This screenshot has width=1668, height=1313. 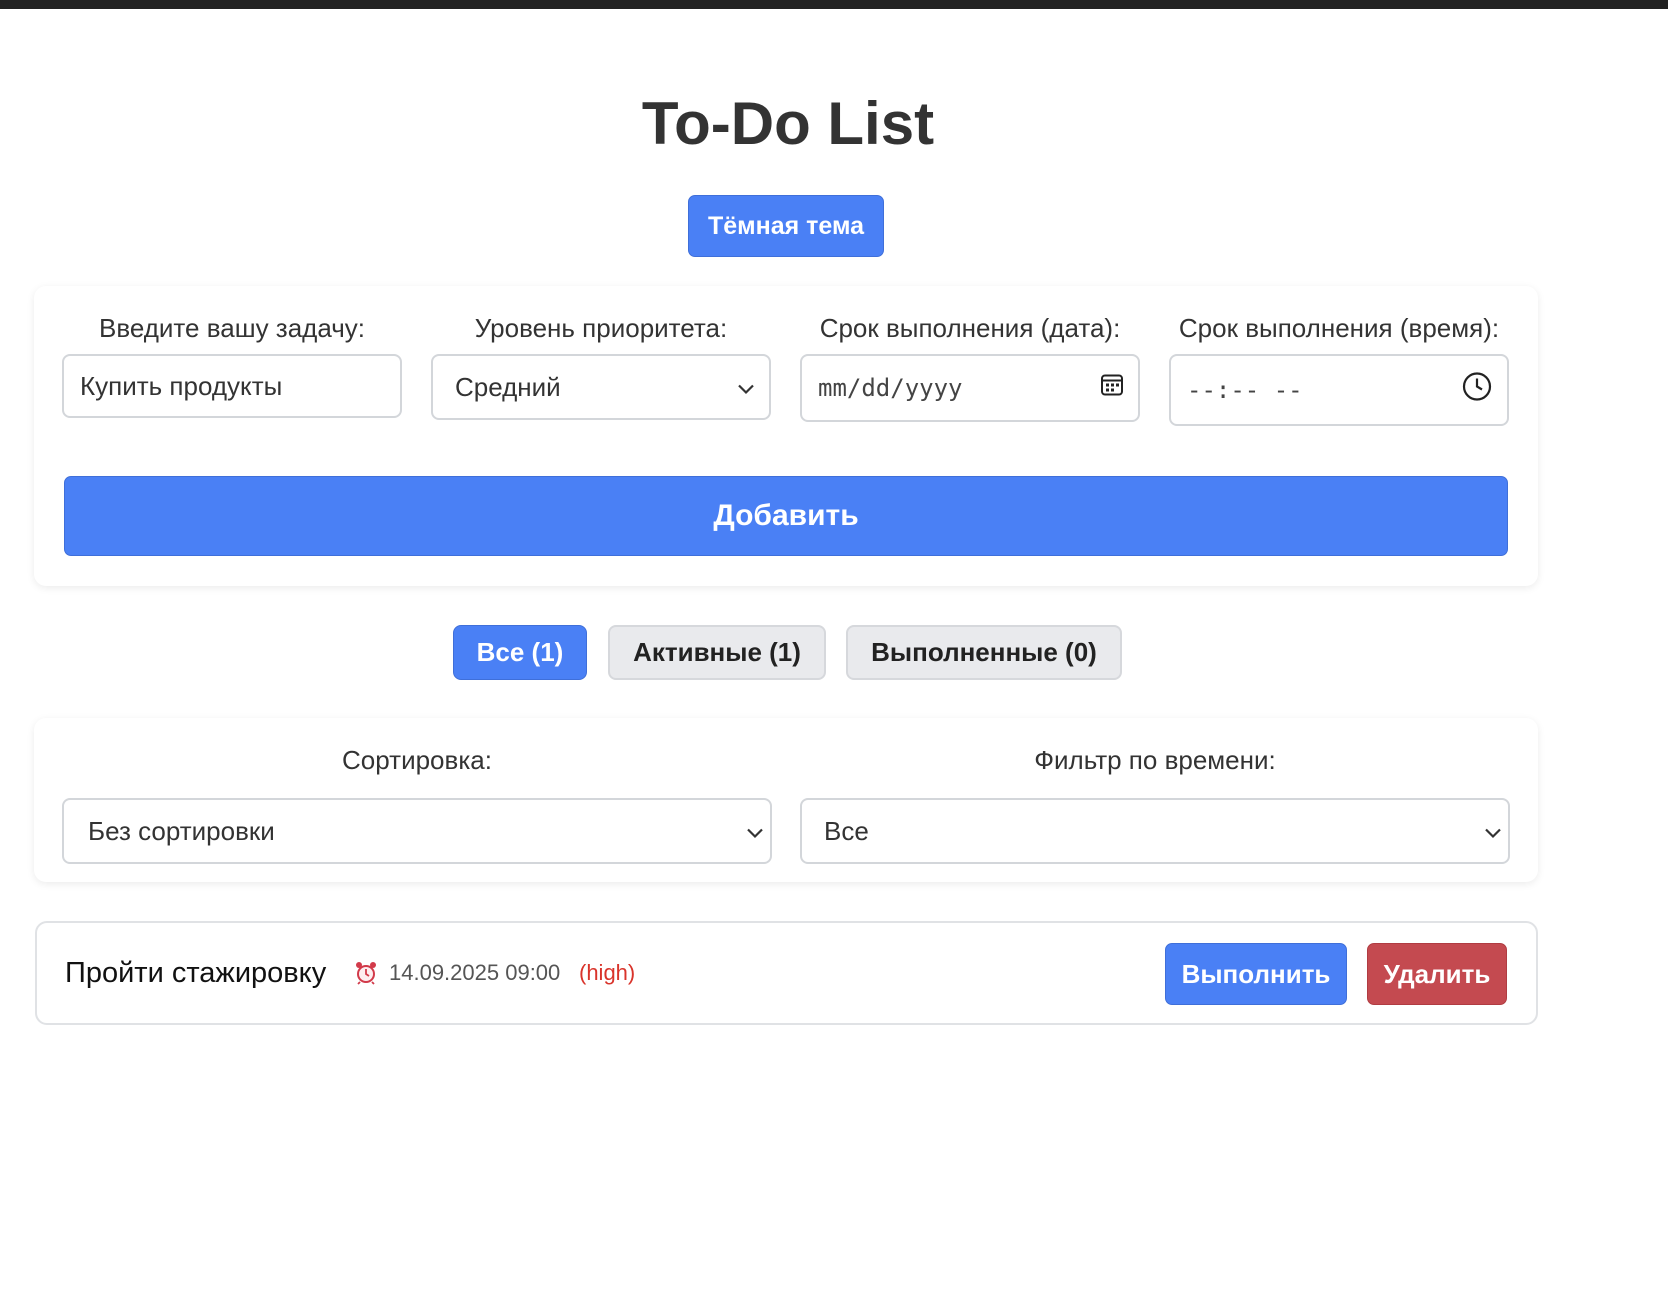 I want to click on time-filter-select-value: Все, so click(x=846, y=830).